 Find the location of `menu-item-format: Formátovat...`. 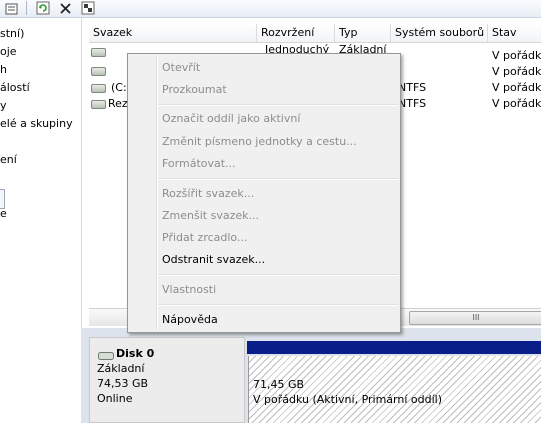

menu-item-format: Formátovat... is located at coordinates (199, 163).